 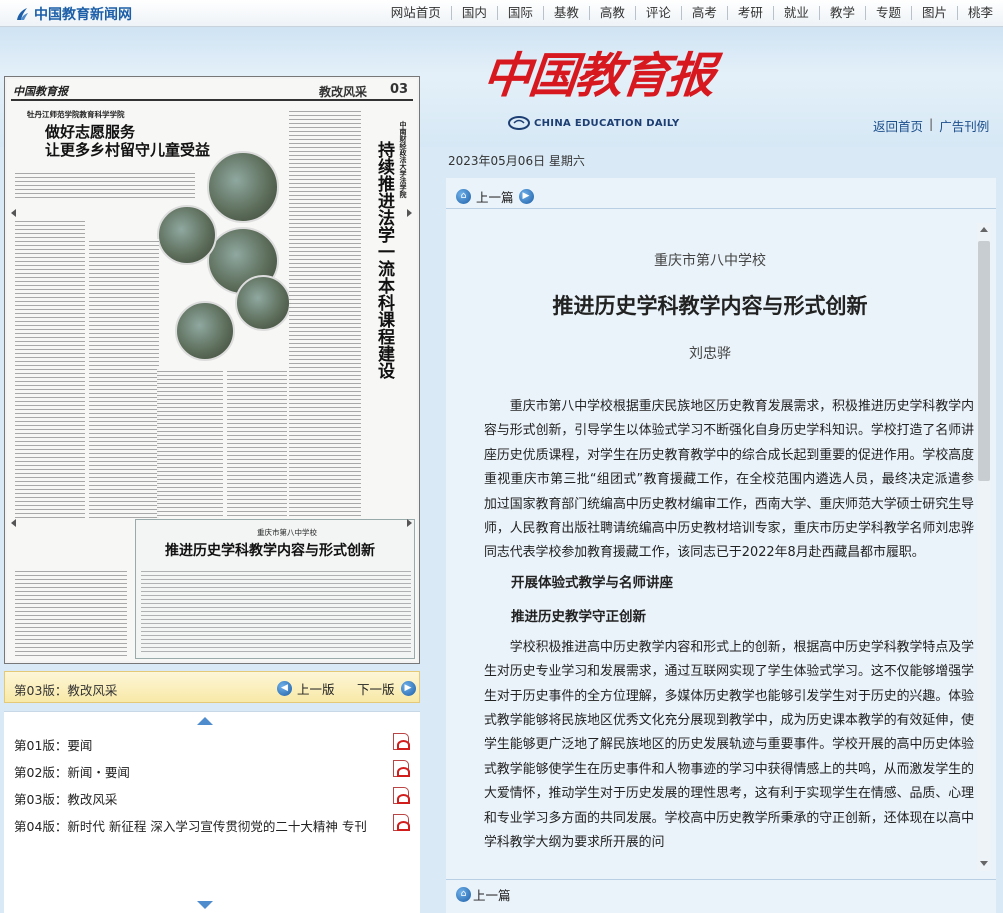 What do you see at coordinates (964, 125) in the screenshot?
I see `ads-link: 广告刊例` at bounding box center [964, 125].